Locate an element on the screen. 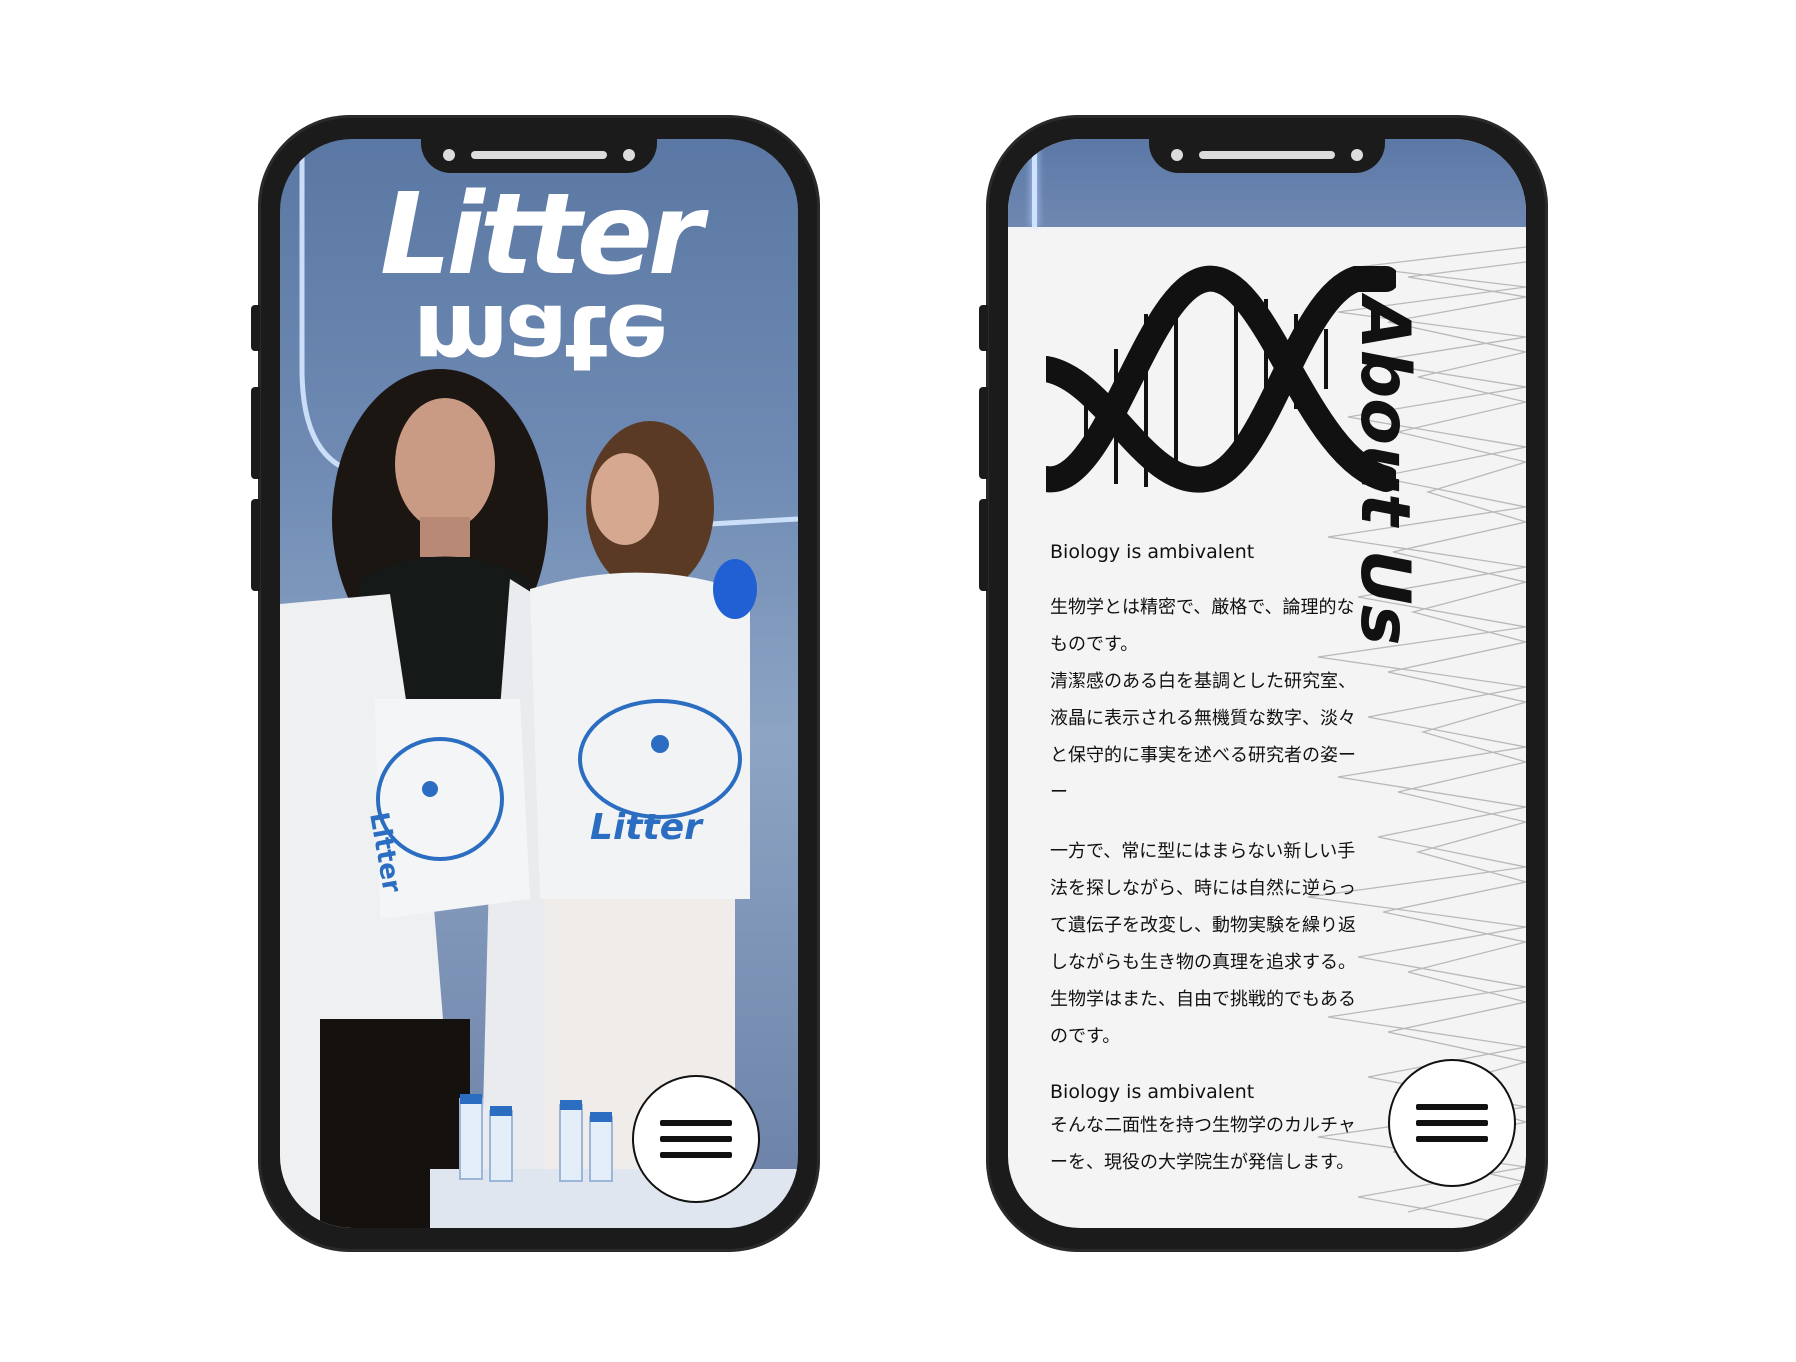 This screenshot has height=1362, width=1796. neon-tube is located at coordinates (1034, 183).